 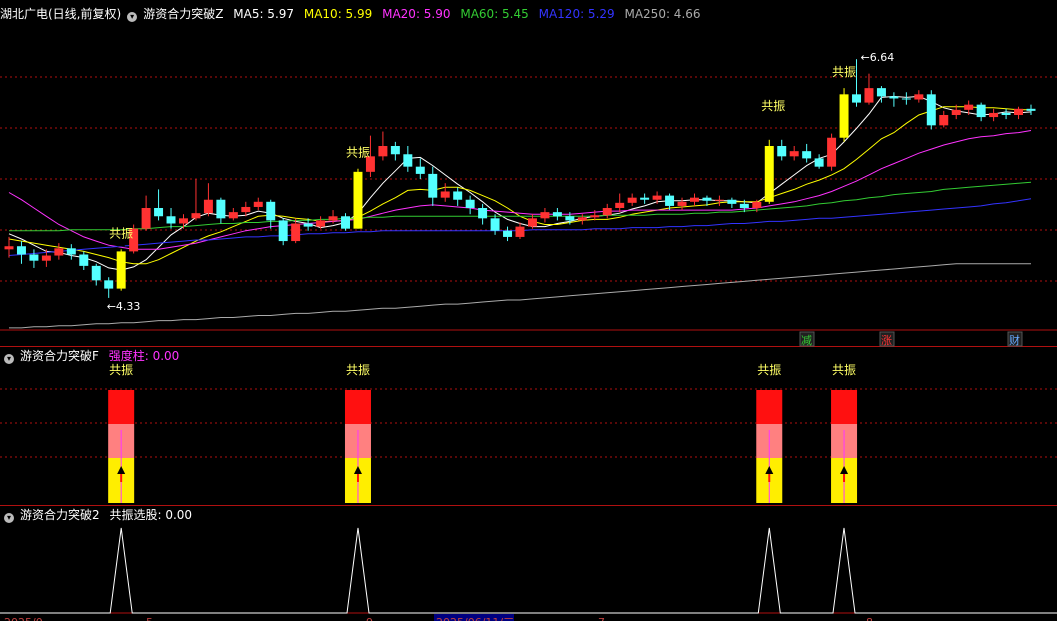 I want to click on event-marker-3: 财, so click(x=1014, y=340).